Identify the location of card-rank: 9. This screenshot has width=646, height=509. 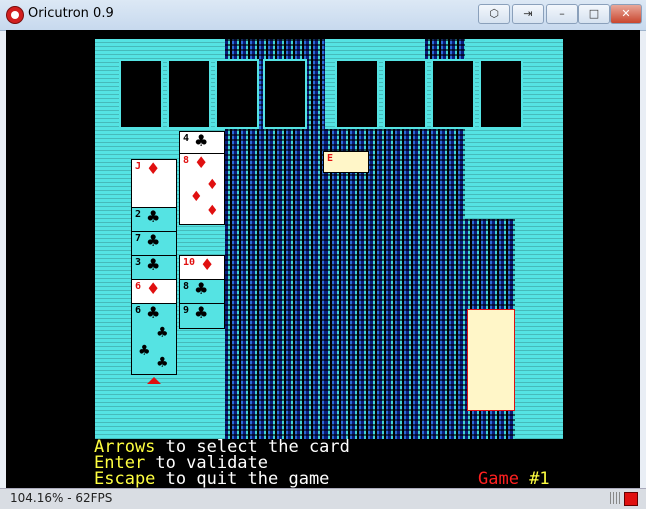
(186, 310).